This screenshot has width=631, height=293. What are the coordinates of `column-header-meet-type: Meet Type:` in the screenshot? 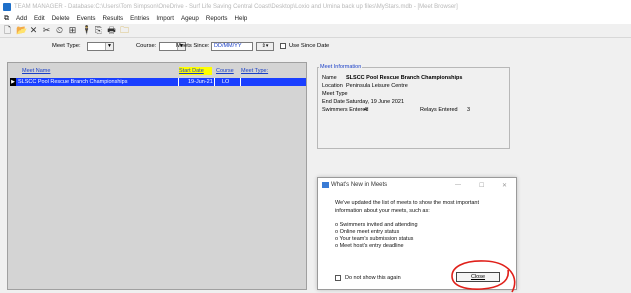 It's located at (258, 71).